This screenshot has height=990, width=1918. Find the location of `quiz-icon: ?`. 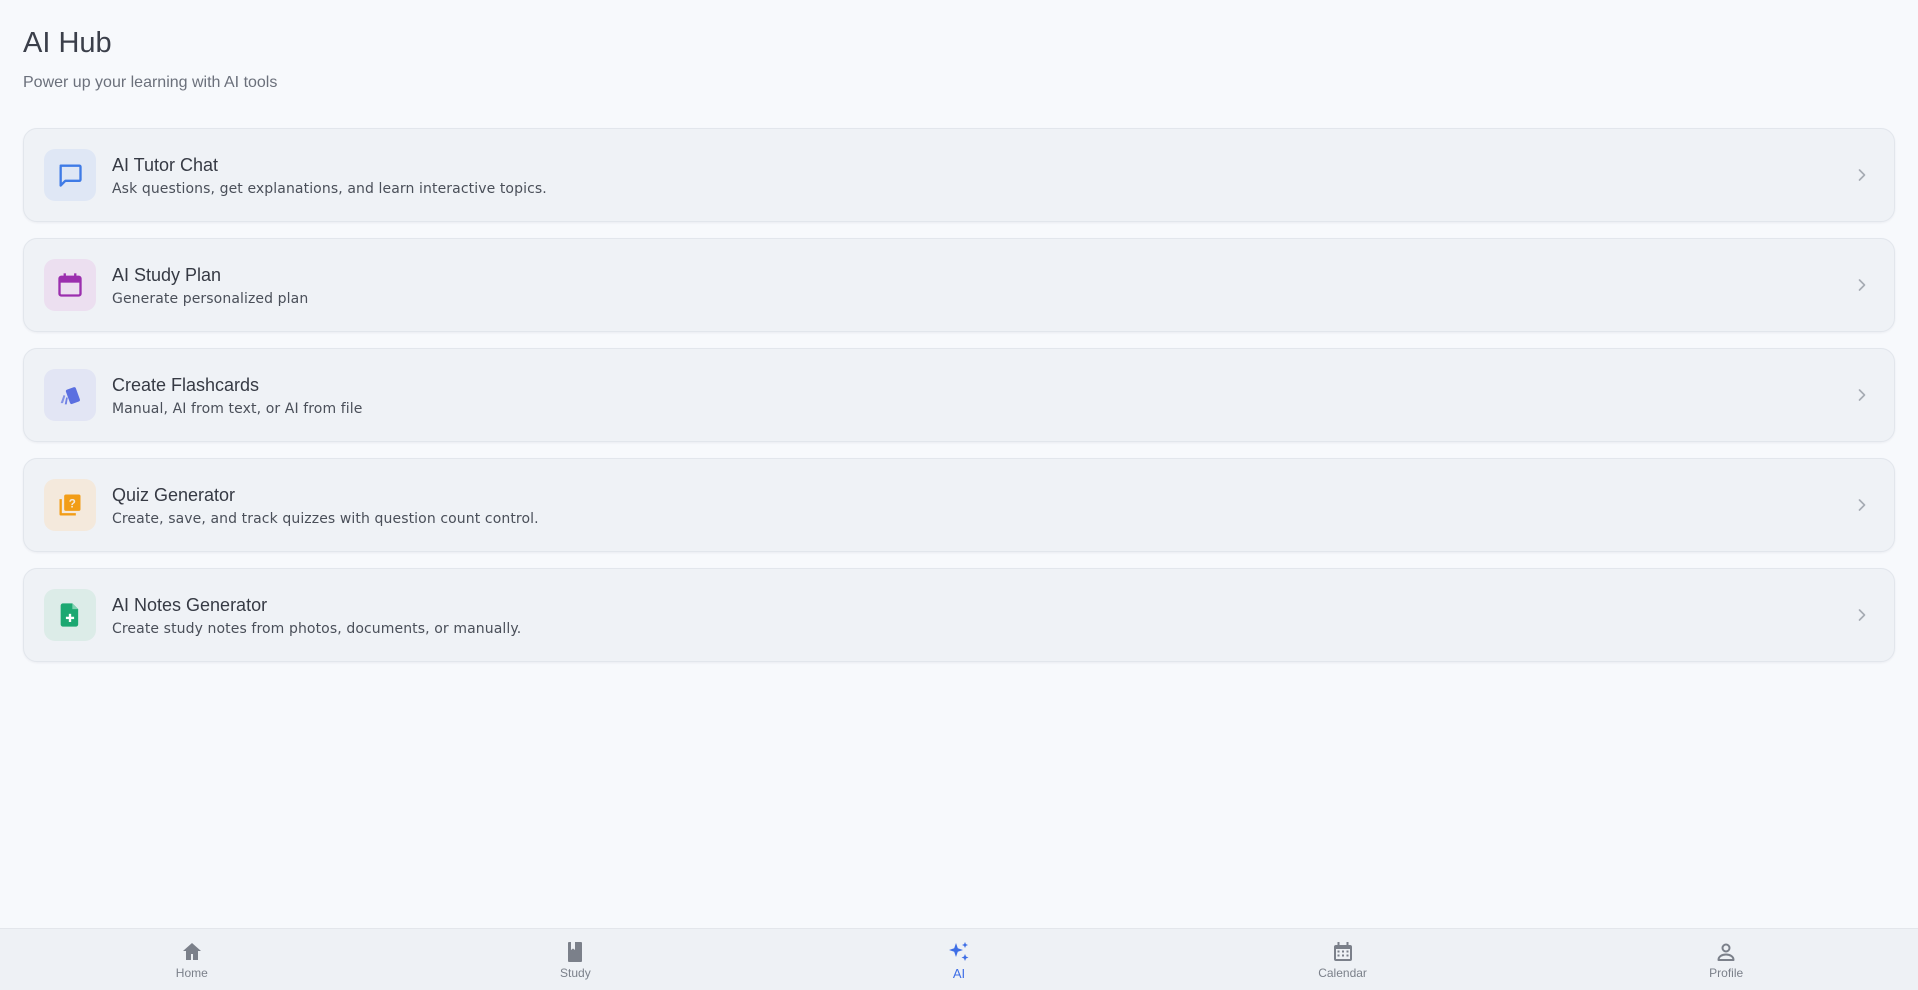

quiz-icon: ? is located at coordinates (70, 505).